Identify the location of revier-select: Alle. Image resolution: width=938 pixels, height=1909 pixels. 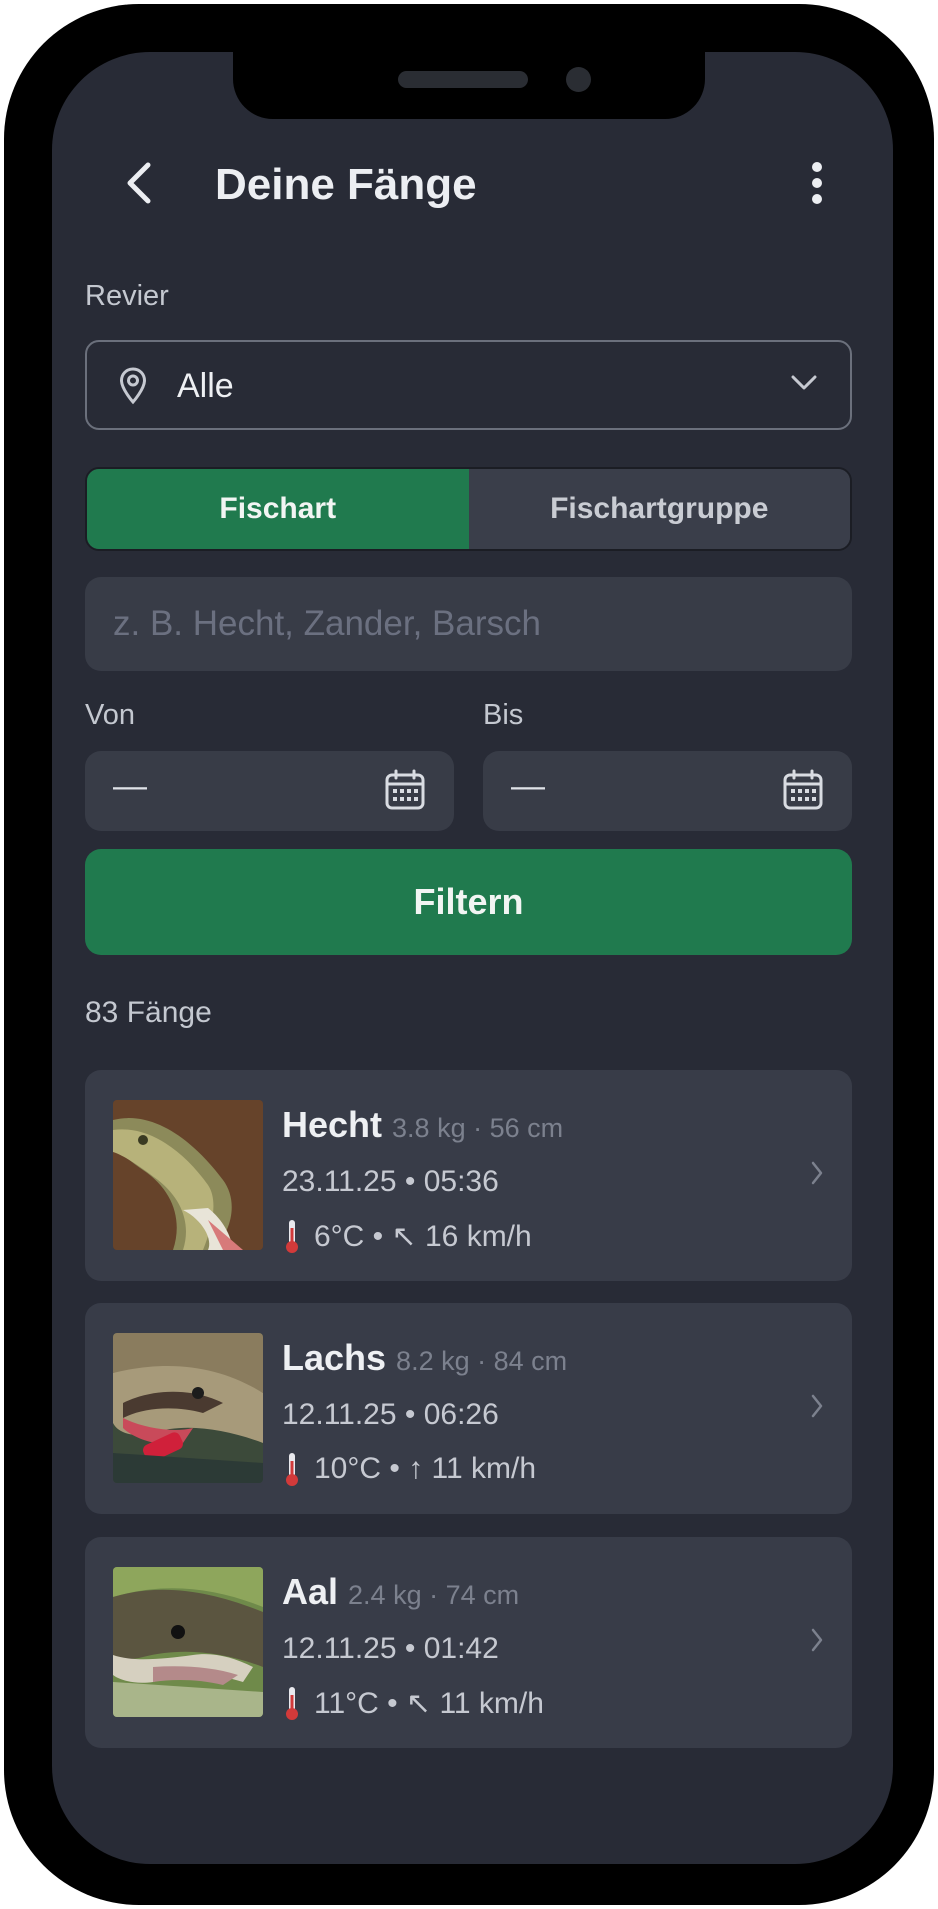
(468, 385).